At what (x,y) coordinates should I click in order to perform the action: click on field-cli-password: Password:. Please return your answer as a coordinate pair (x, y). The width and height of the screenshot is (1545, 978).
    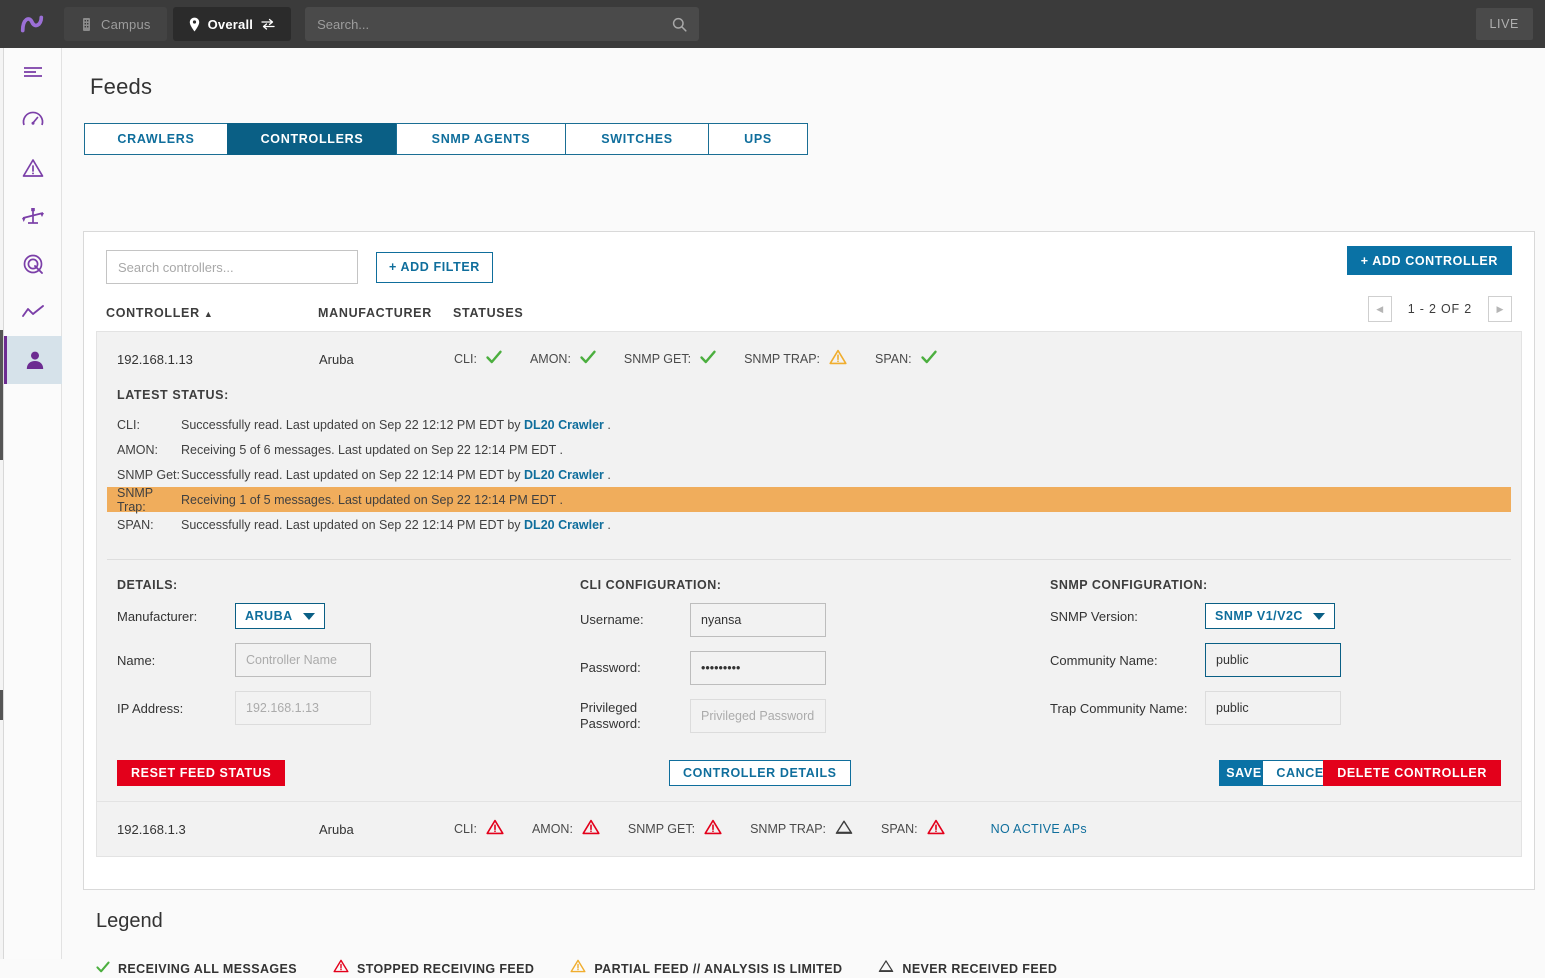
    Looking at the image, I should click on (815, 668).